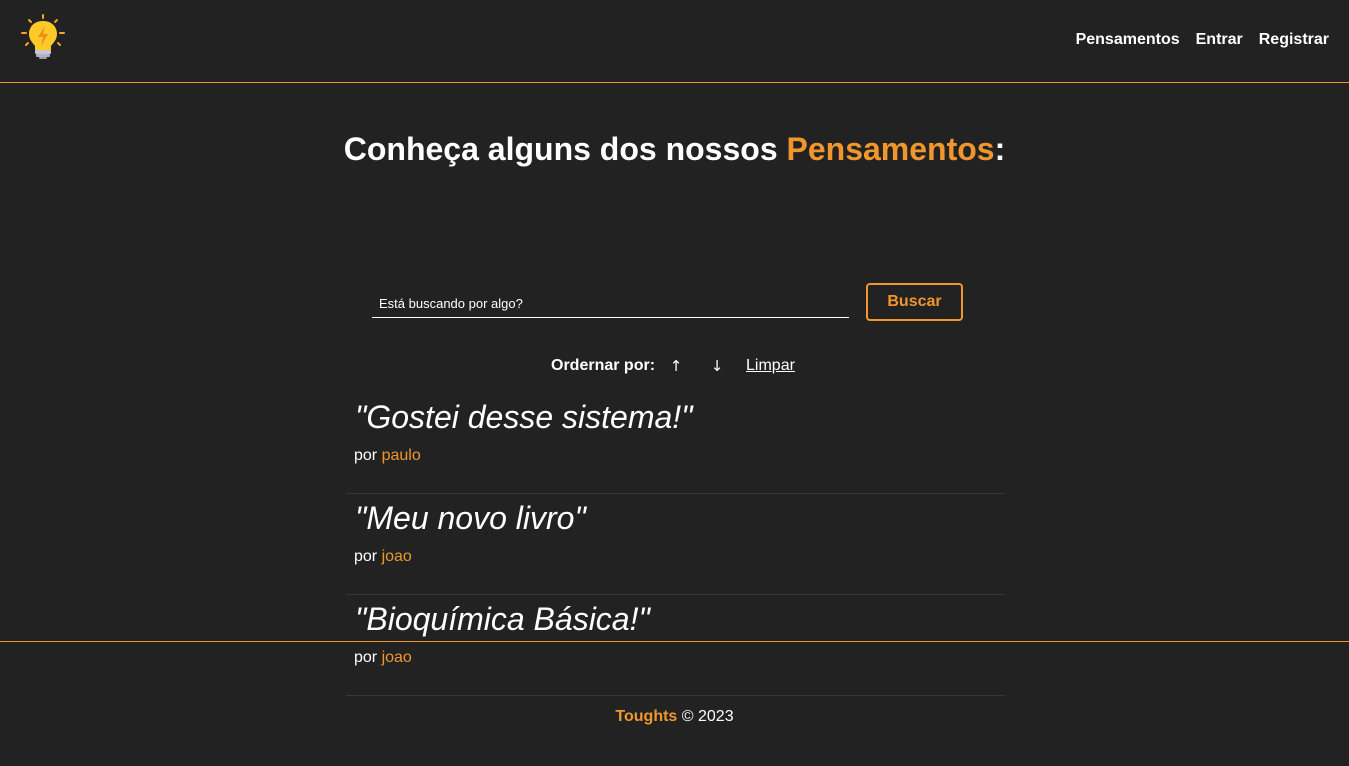 The image size is (1349, 766). What do you see at coordinates (675, 443) in the screenshot?
I see `thought-card: "Gostei desse sistema!" por paulo` at bounding box center [675, 443].